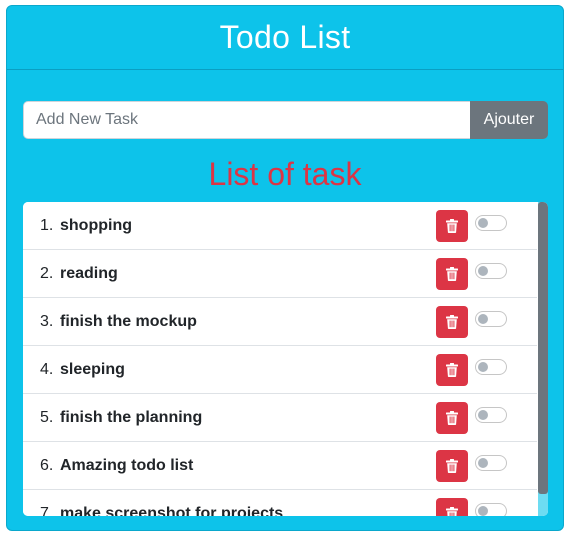  What do you see at coordinates (47, 225) in the screenshot?
I see `task-number: 1.` at bounding box center [47, 225].